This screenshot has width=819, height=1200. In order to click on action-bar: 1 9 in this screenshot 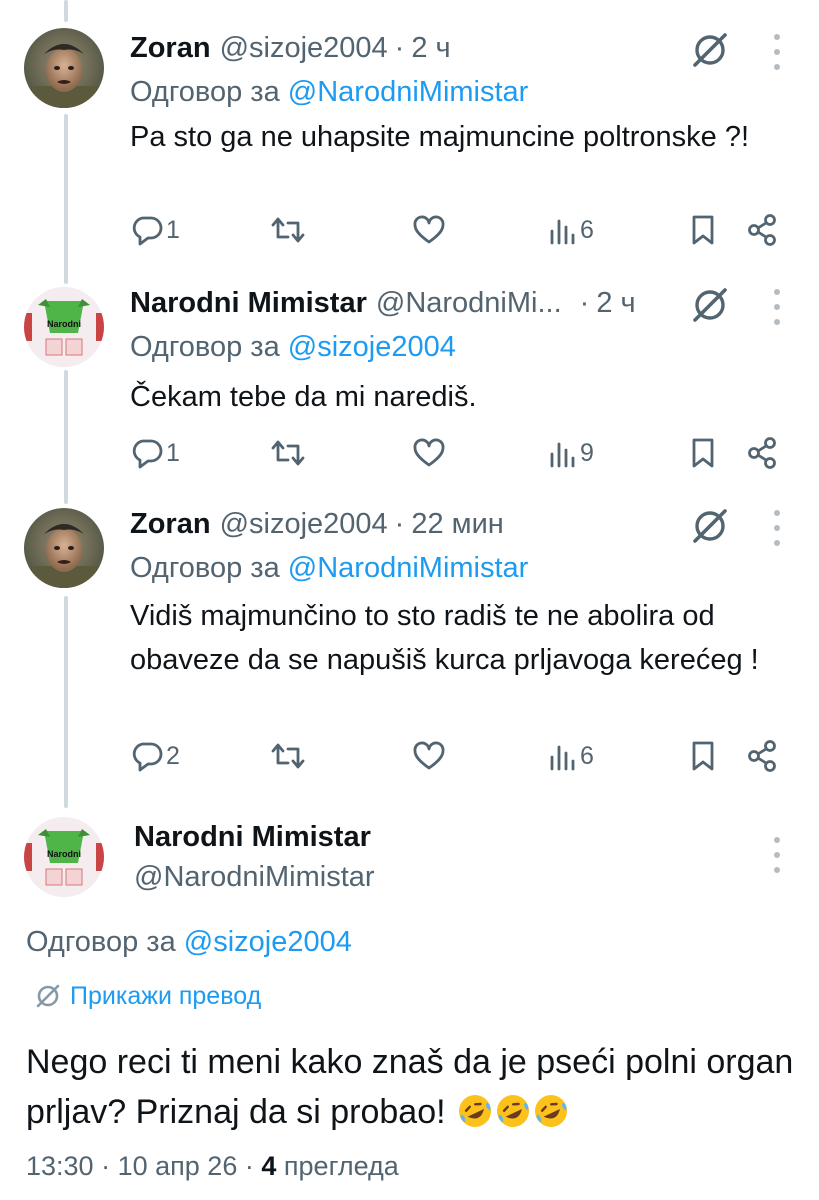, I will do `click(460, 453)`.